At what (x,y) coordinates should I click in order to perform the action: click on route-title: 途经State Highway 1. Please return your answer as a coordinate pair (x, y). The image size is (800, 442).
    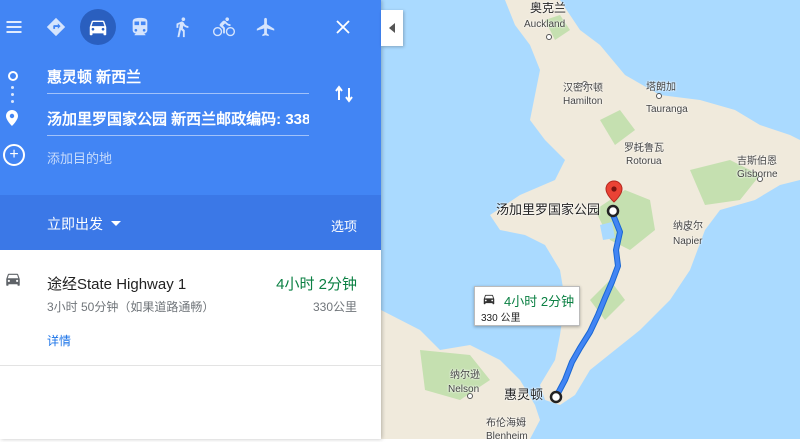
    Looking at the image, I should click on (116, 283).